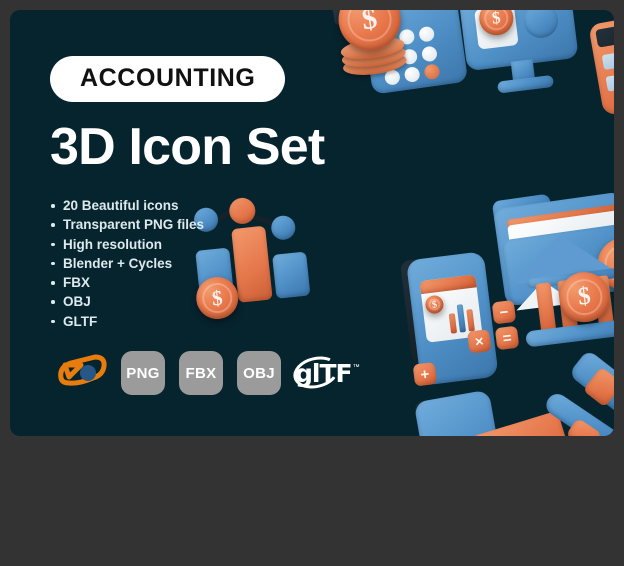 The width and height of the screenshot is (624, 566). Describe the element at coordinates (601, 65) in the screenshot. I see `icon-calculator-edge` at that location.